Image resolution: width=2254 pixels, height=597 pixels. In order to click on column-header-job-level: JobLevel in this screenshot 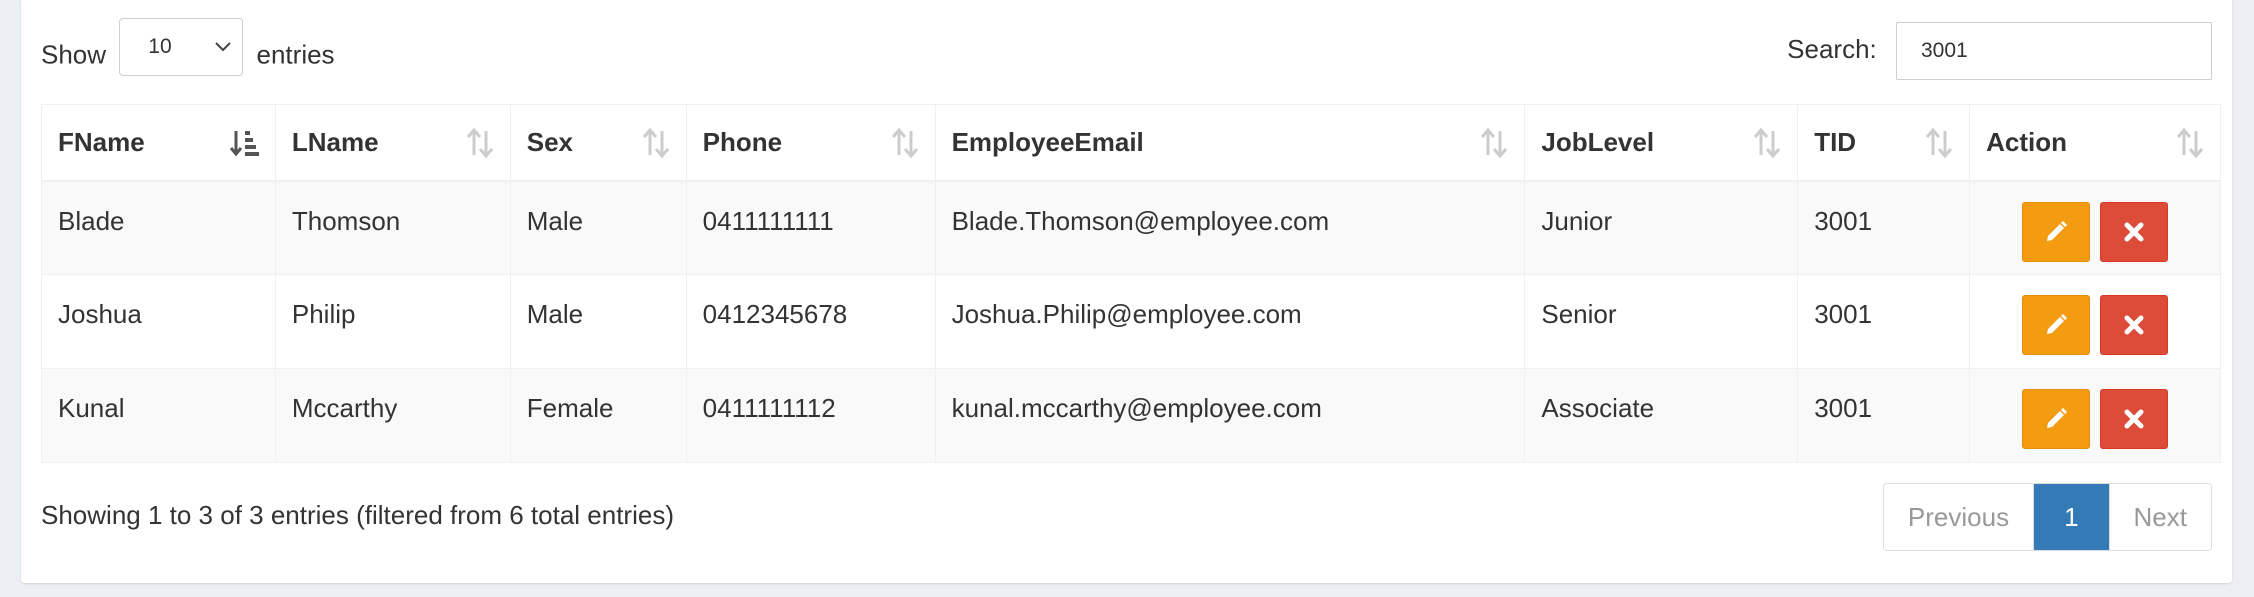, I will do `click(1661, 143)`.